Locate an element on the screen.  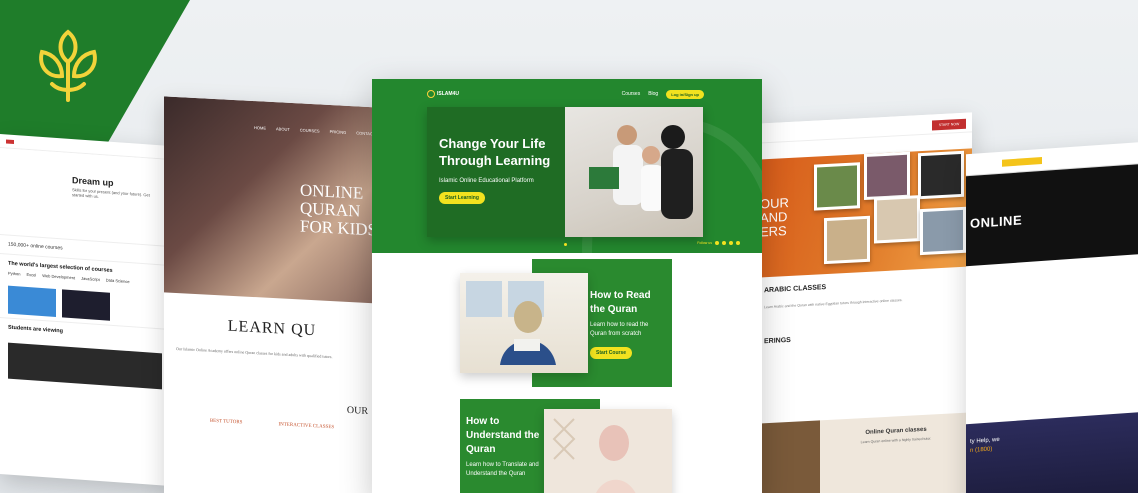
preview-tab: Python is located at coordinates (14, 273).